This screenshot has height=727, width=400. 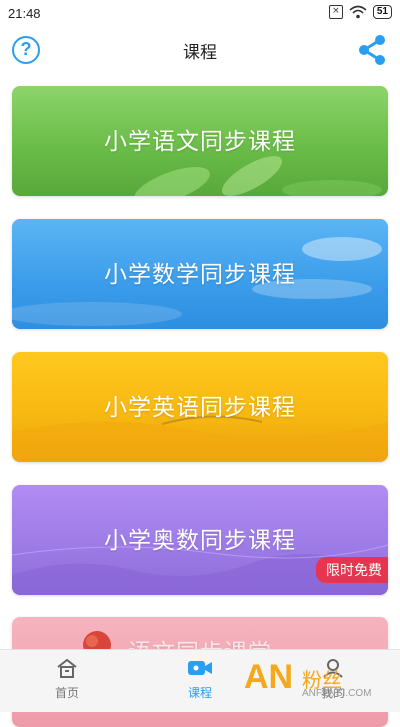 I want to click on course-title: 小学语文同步课程, so click(x=200, y=142).